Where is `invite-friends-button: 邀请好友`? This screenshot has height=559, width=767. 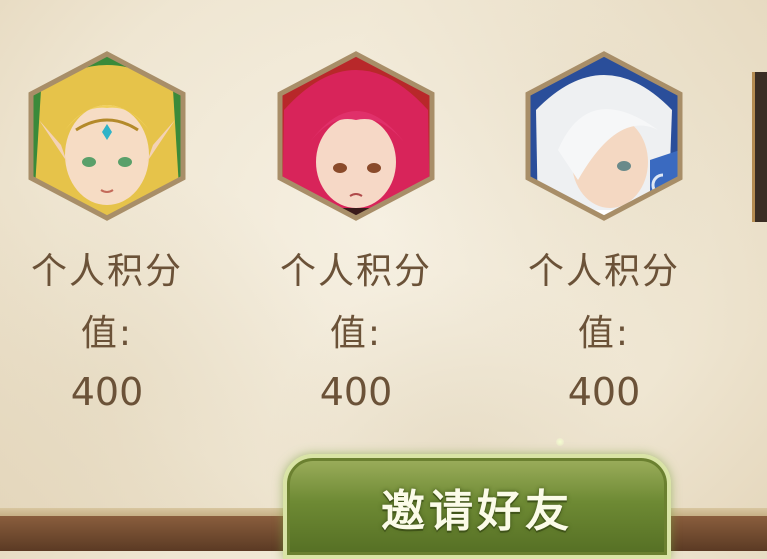 invite-friends-button: 邀请好友 is located at coordinates (477, 506).